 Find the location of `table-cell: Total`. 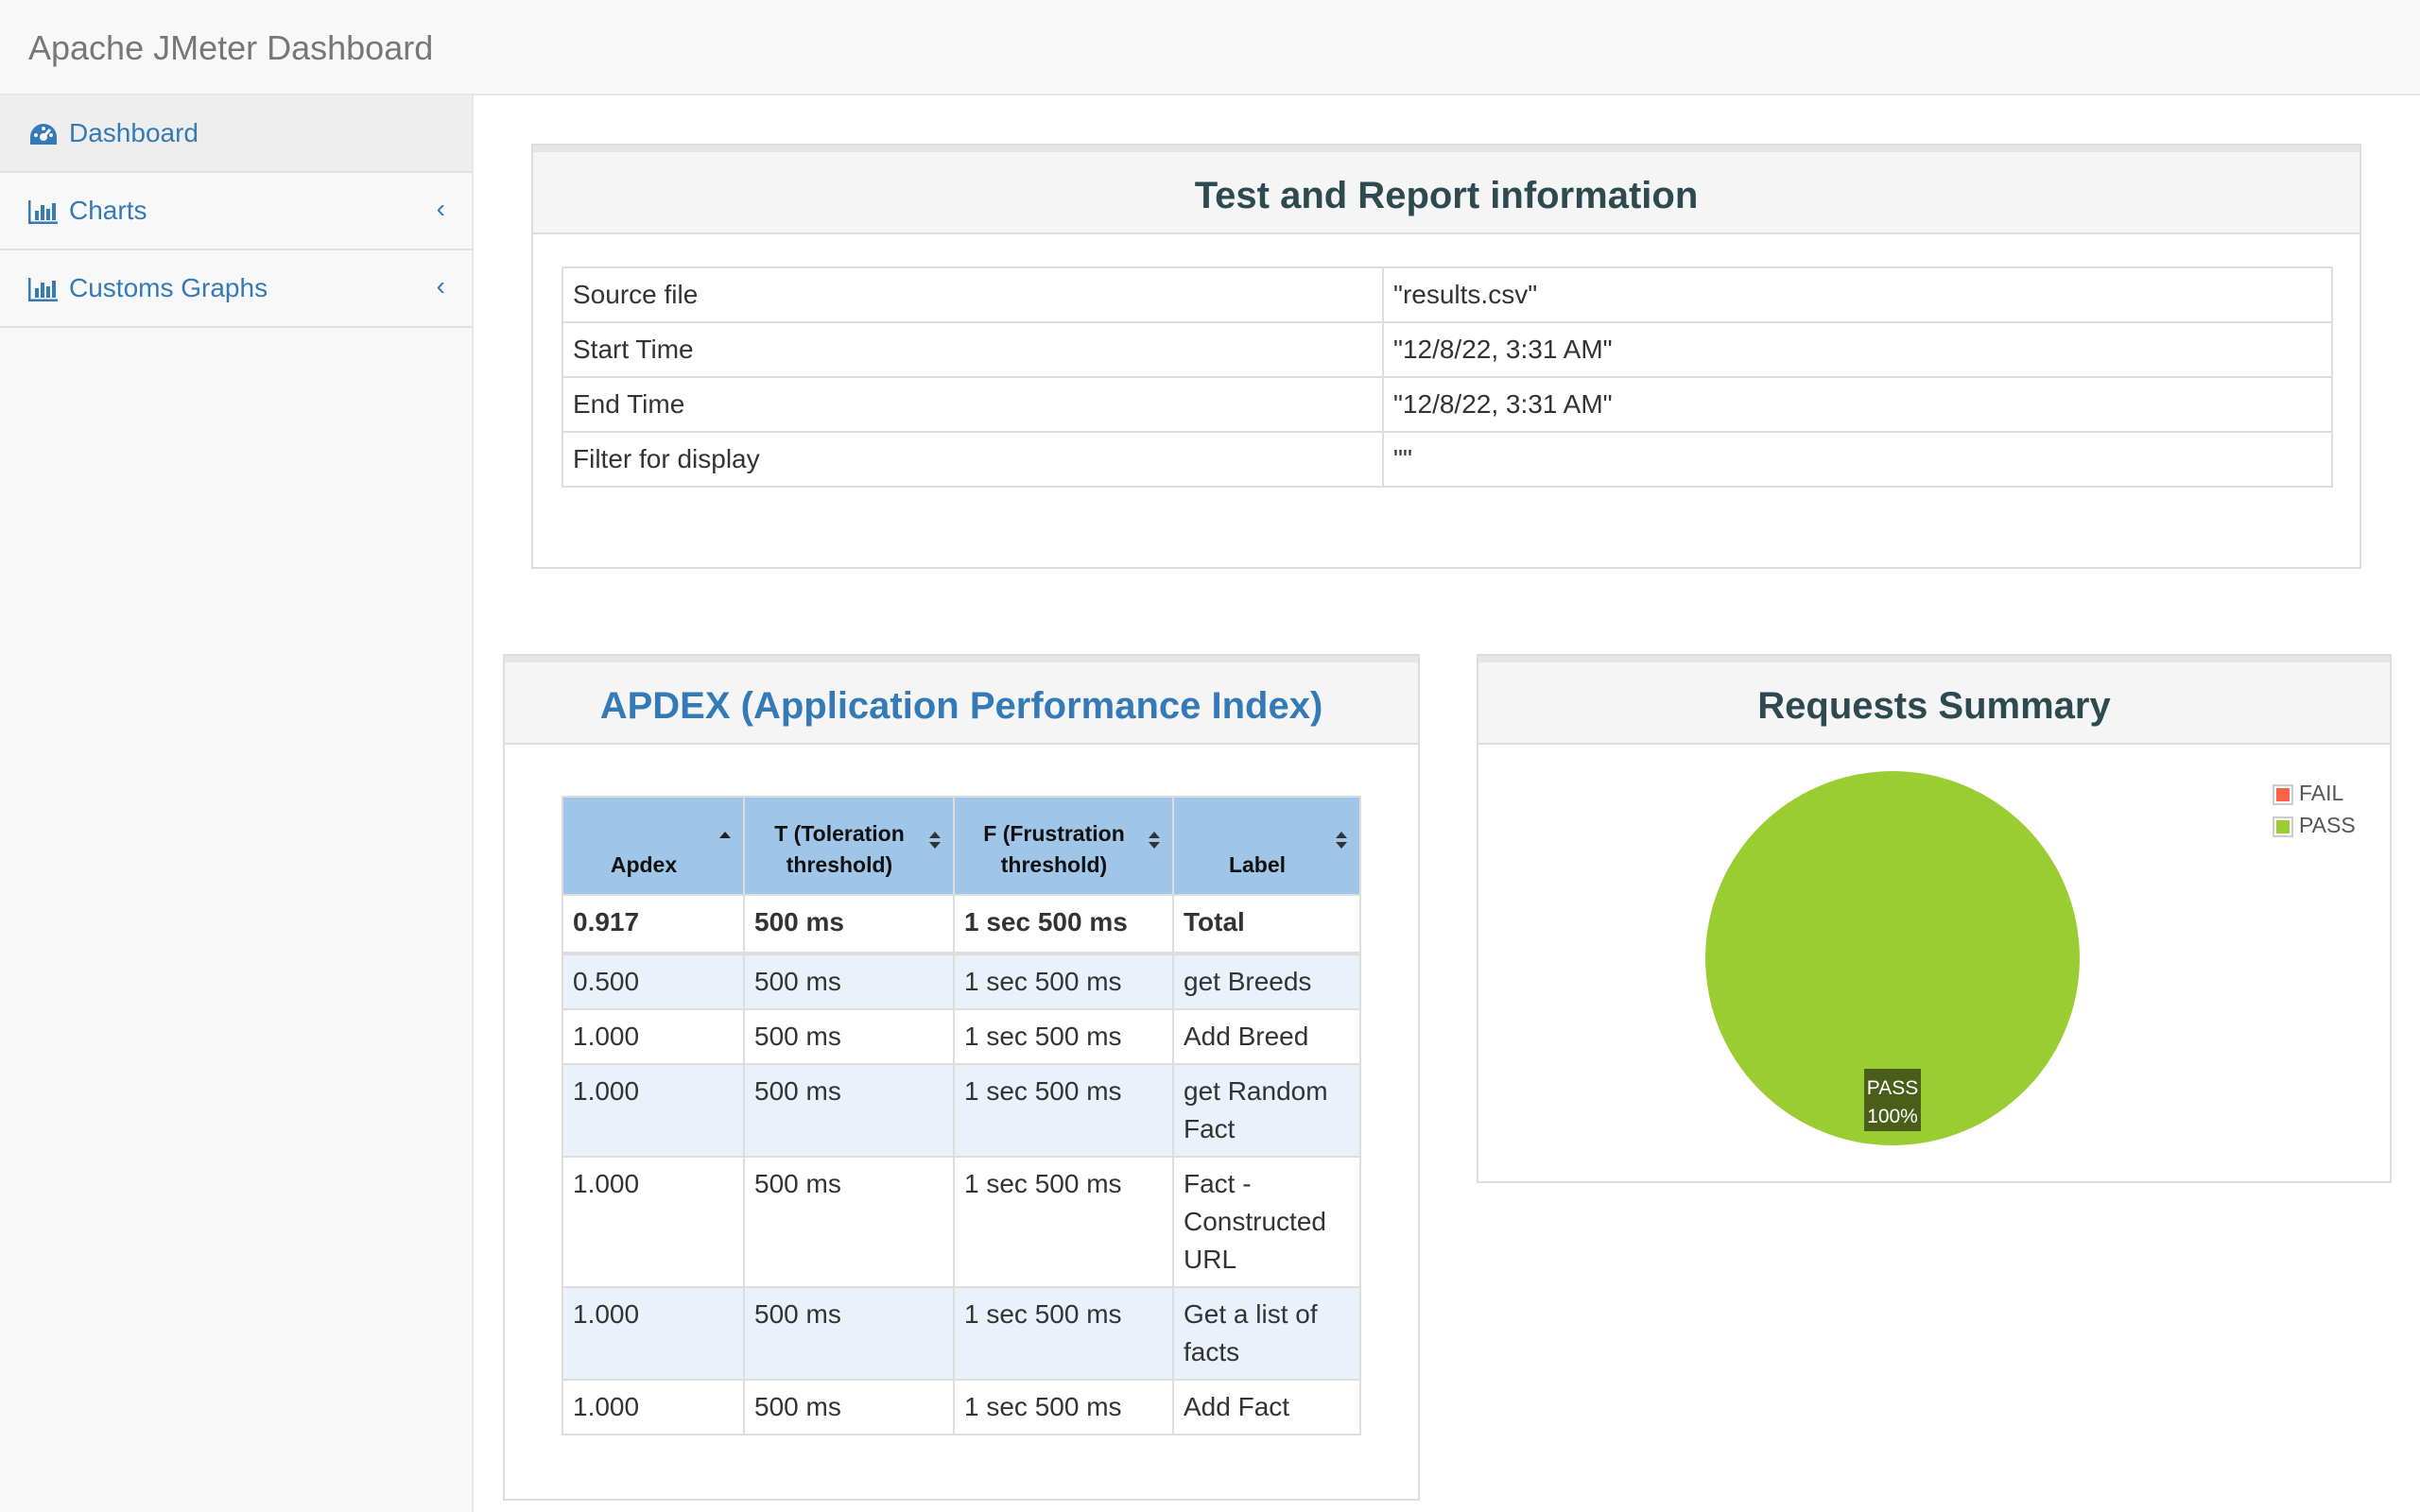

table-cell: Total is located at coordinates (1267, 924).